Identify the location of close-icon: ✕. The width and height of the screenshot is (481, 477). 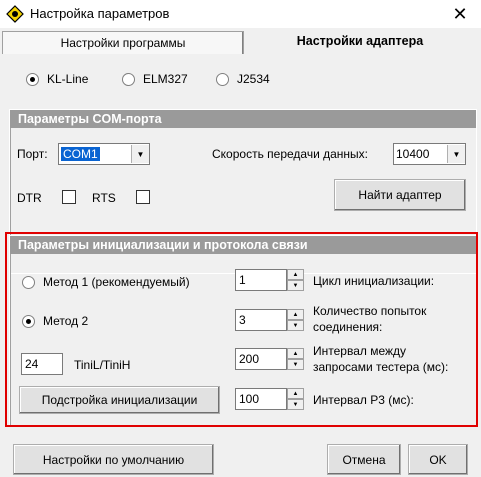
(460, 13).